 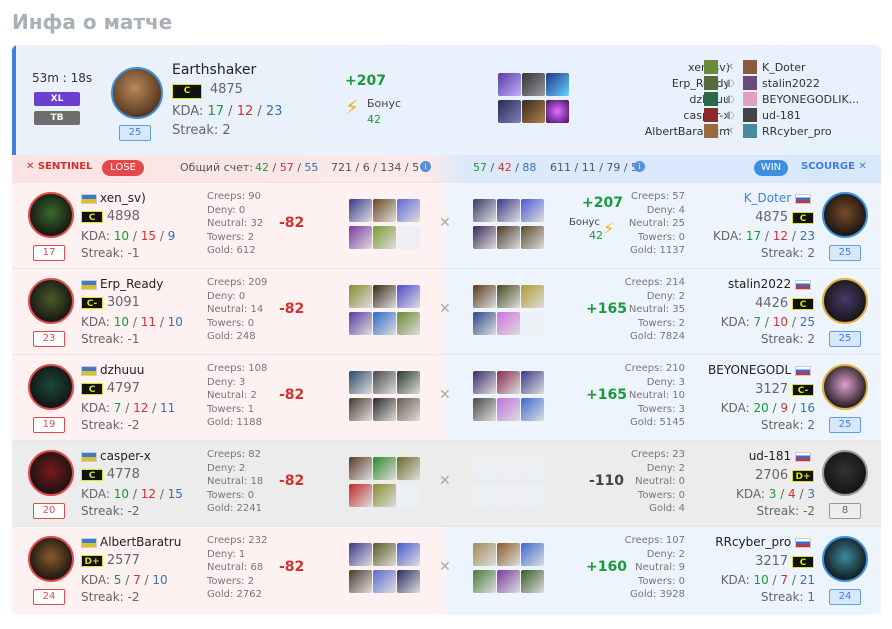 What do you see at coordinates (755, 198) in the screenshot?
I see `player-name: K_Doter` at bounding box center [755, 198].